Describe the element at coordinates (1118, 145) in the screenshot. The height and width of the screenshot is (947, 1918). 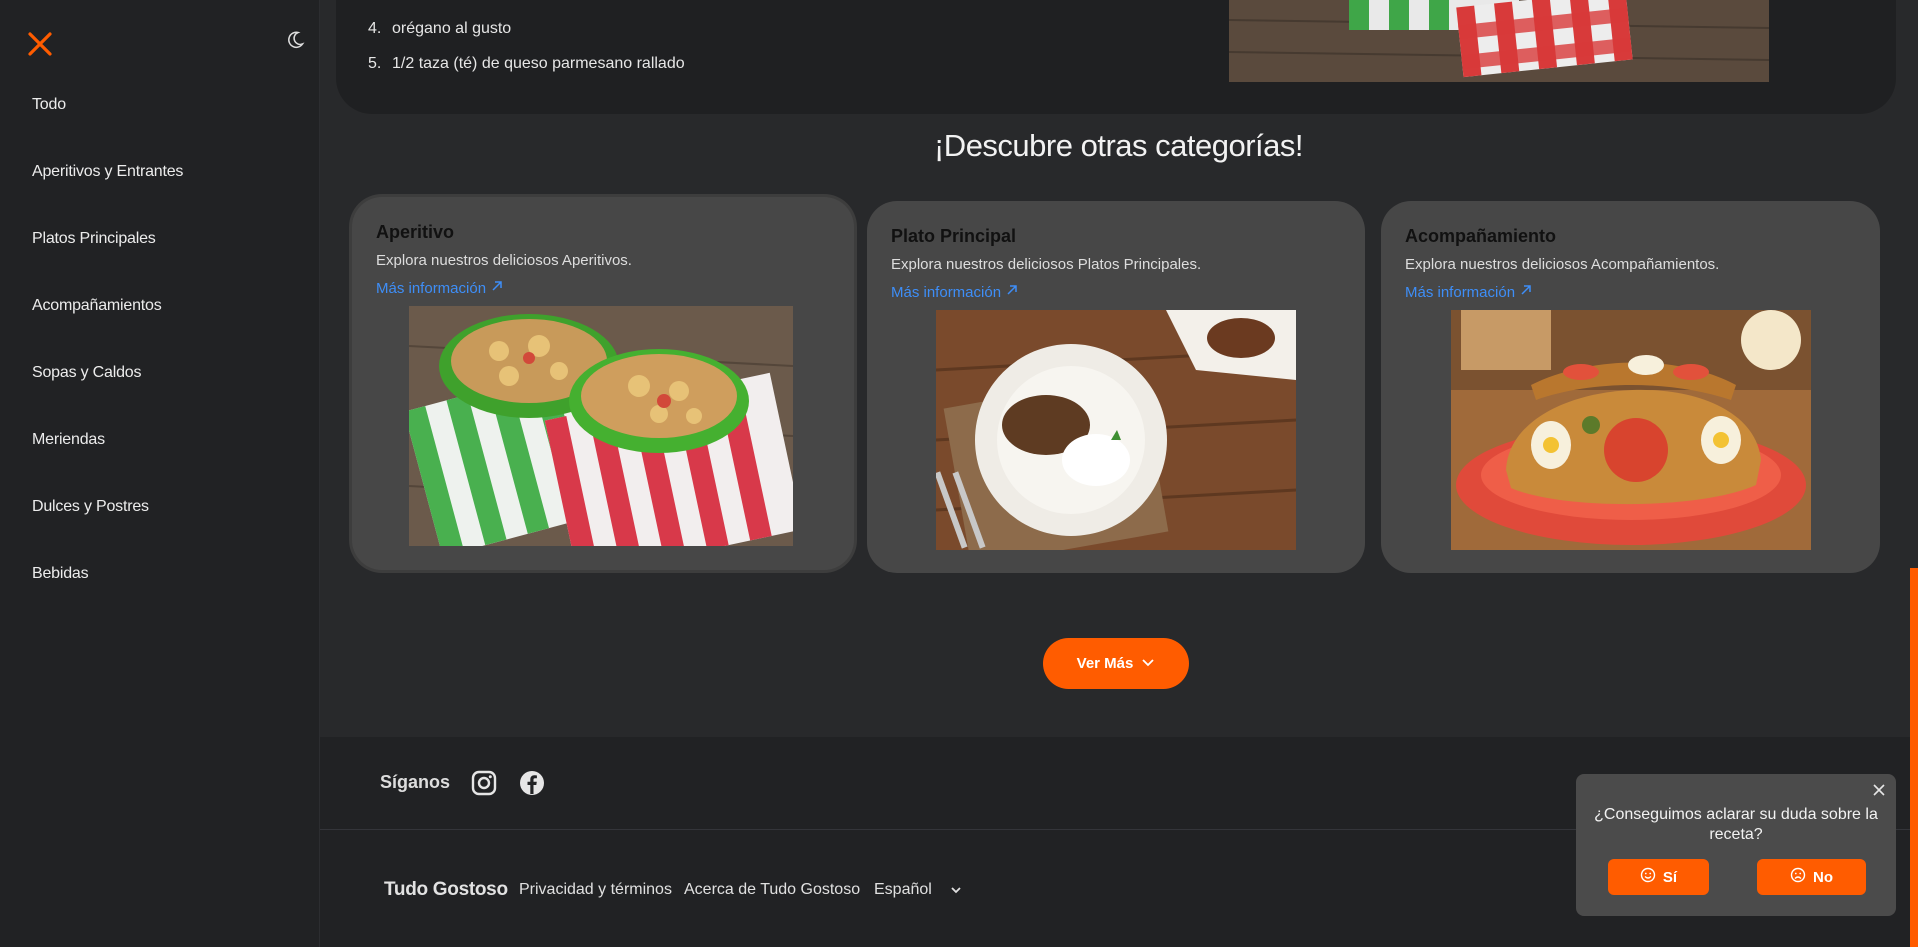
I see `section-title: ¡Descubre otras categorías!` at that location.